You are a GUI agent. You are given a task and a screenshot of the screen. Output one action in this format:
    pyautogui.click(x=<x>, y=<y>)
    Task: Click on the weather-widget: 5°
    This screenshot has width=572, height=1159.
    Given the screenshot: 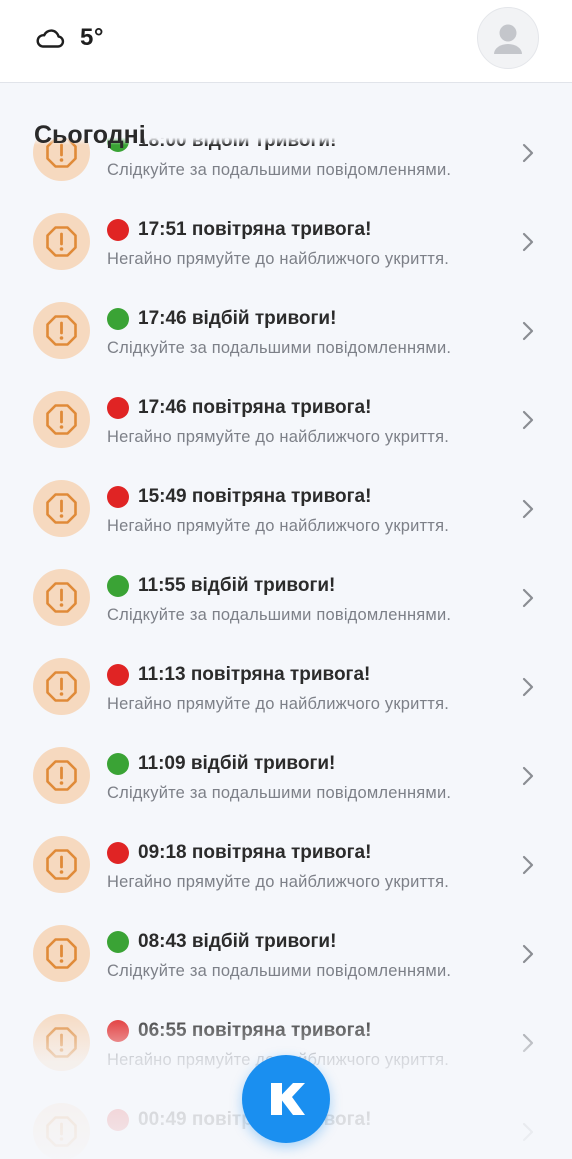 What is the action you would take?
    pyautogui.click(x=69, y=38)
    